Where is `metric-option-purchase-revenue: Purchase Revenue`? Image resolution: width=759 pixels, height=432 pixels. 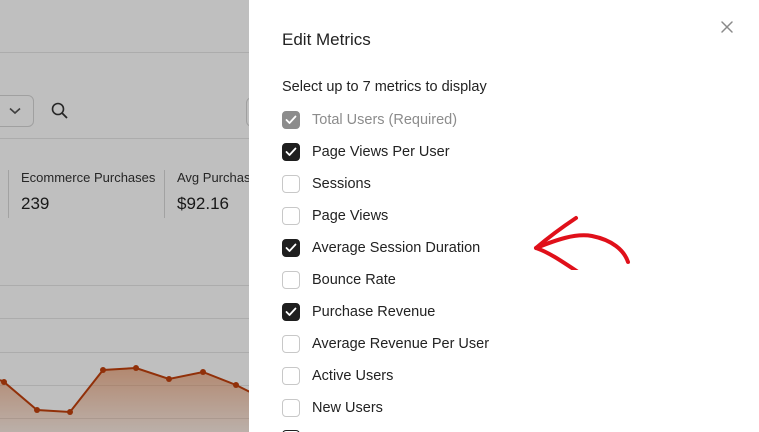
metric-option-purchase-revenue: Purchase Revenue is located at coordinates (358, 312).